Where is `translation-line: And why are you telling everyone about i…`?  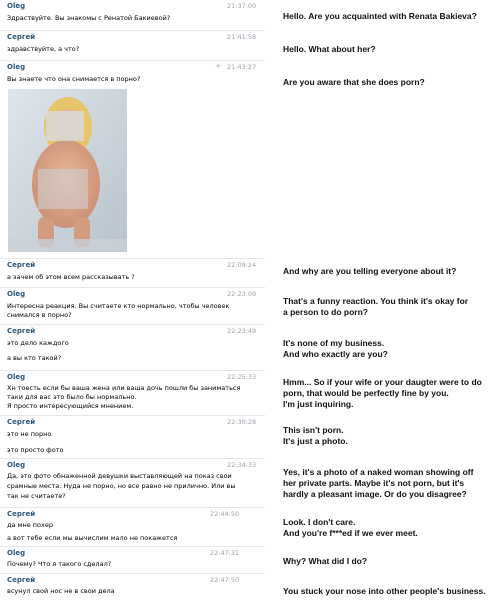 translation-line: And why are you telling everyone about i… is located at coordinates (370, 271).